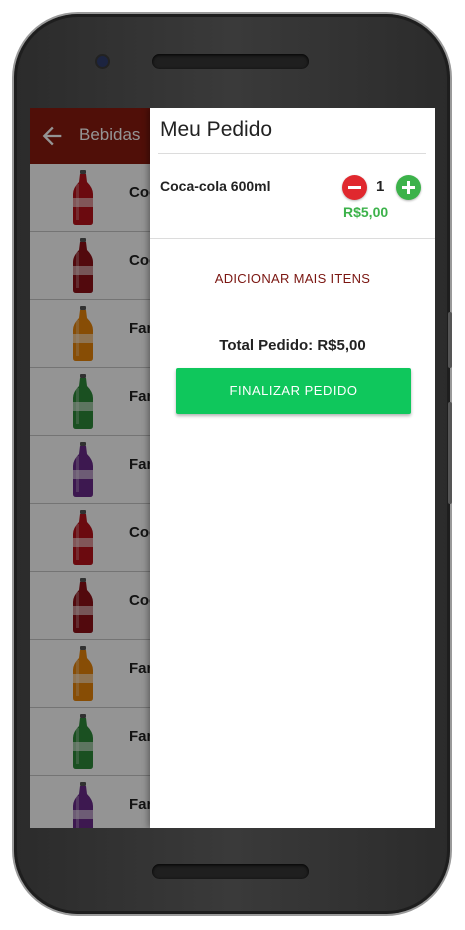  Describe the element at coordinates (292, 345) in the screenshot. I see `order-total: Total Pedido: R$5,00` at that location.